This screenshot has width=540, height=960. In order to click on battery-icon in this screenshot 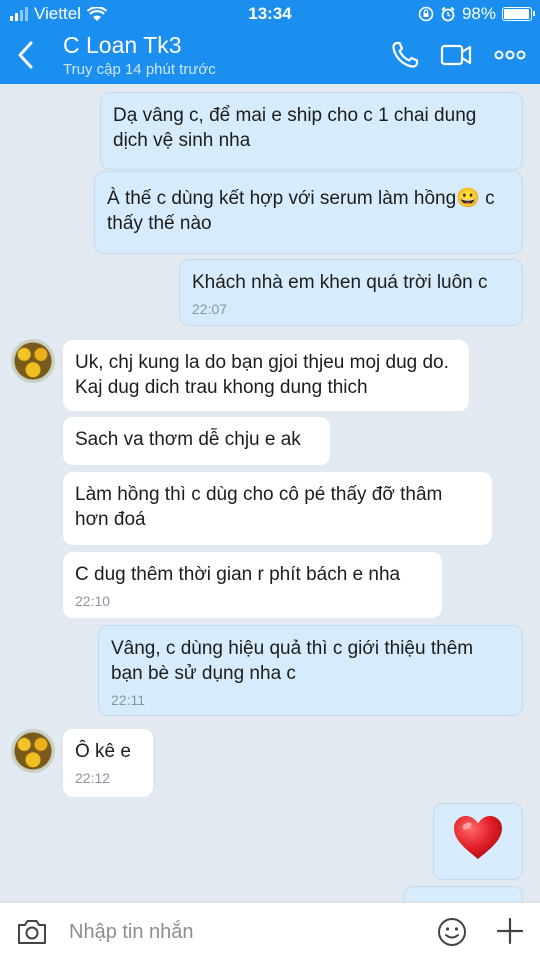, I will do `click(518, 14)`.